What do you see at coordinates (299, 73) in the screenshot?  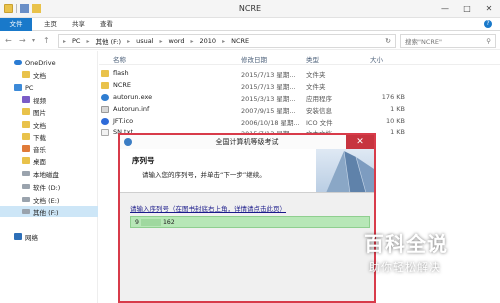 I see `file-row: flash 2015/7/13 星期... 文件夹` at bounding box center [299, 73].